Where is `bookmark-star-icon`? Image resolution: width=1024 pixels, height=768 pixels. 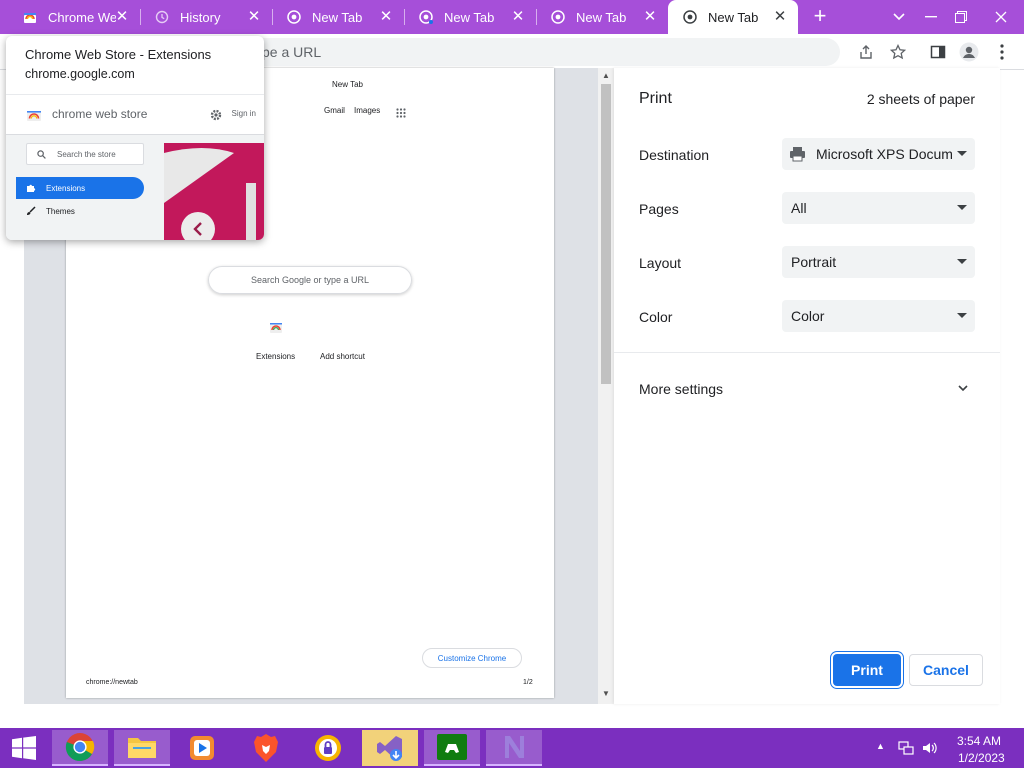 bookmark-star-icon is located at coordinates (898, 52).